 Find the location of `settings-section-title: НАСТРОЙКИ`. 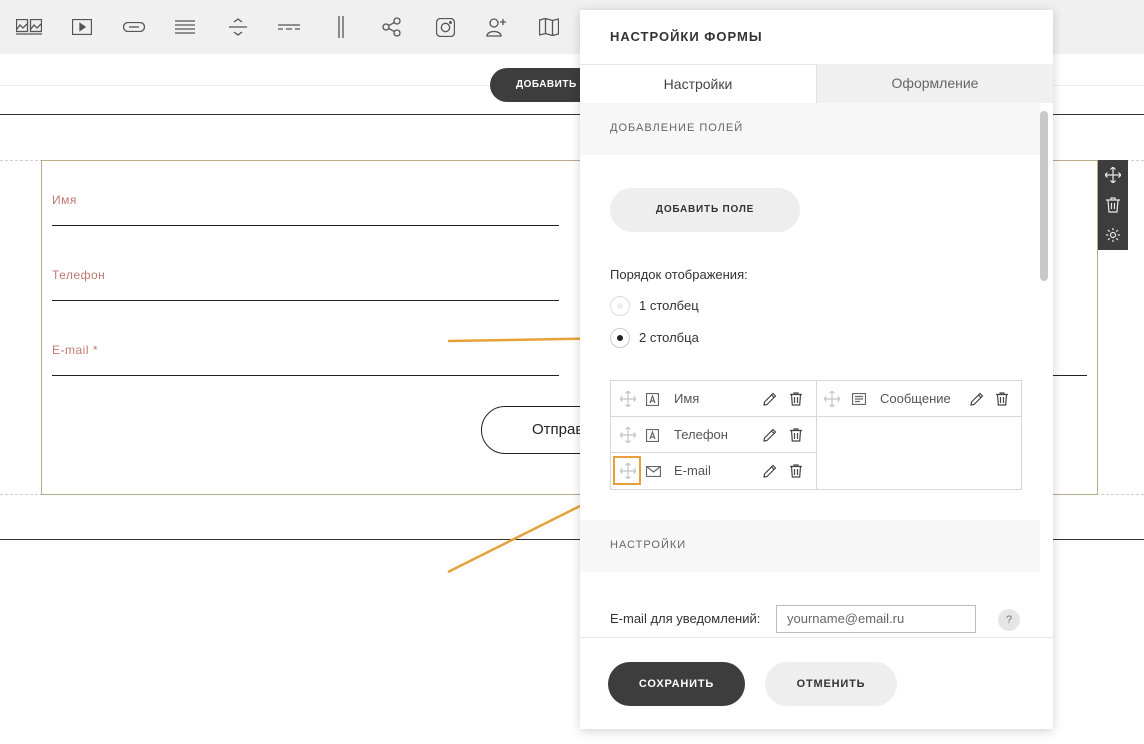

settings-section-title: НАСТРОЙКИ is located at coordinates (648, 545).